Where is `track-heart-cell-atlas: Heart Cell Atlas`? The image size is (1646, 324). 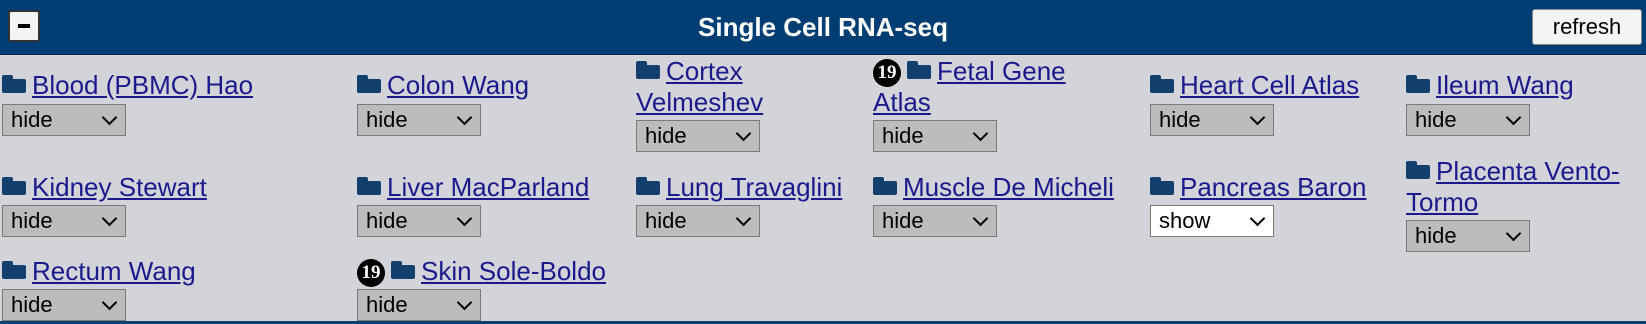 track-heart-cell-atlas: Heart Cell Atlas is located at coordinates (1275, 85).